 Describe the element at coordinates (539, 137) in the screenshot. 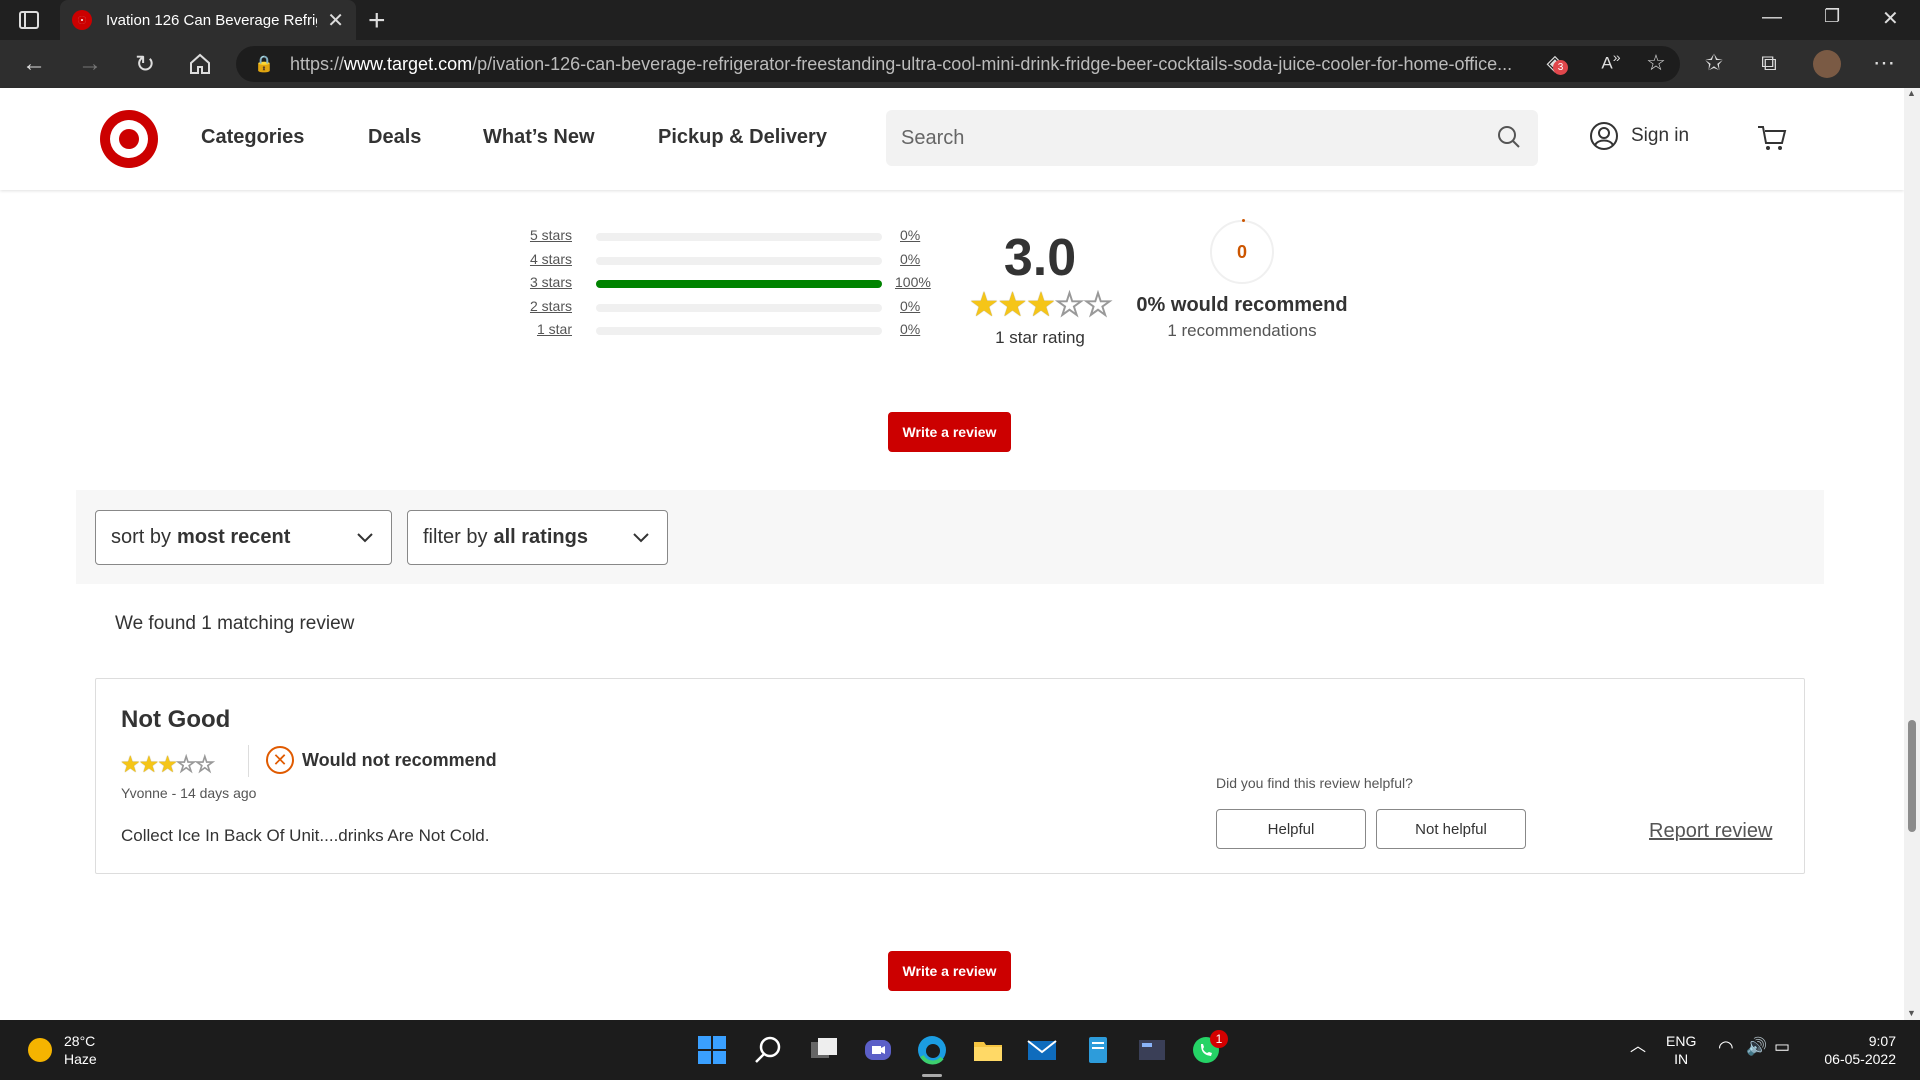

I see `nav-whats-new: What’s New` at that location.